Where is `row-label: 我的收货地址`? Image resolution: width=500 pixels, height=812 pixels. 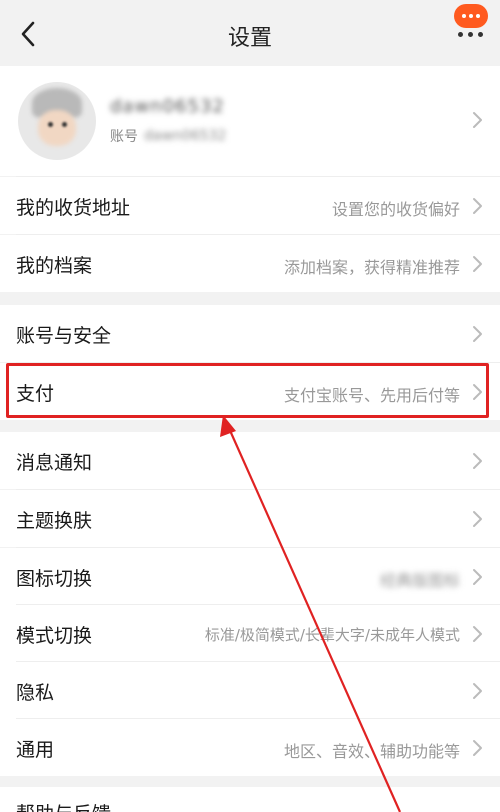 row-label: 我的收货地址 is located at coordinates (73, 208).